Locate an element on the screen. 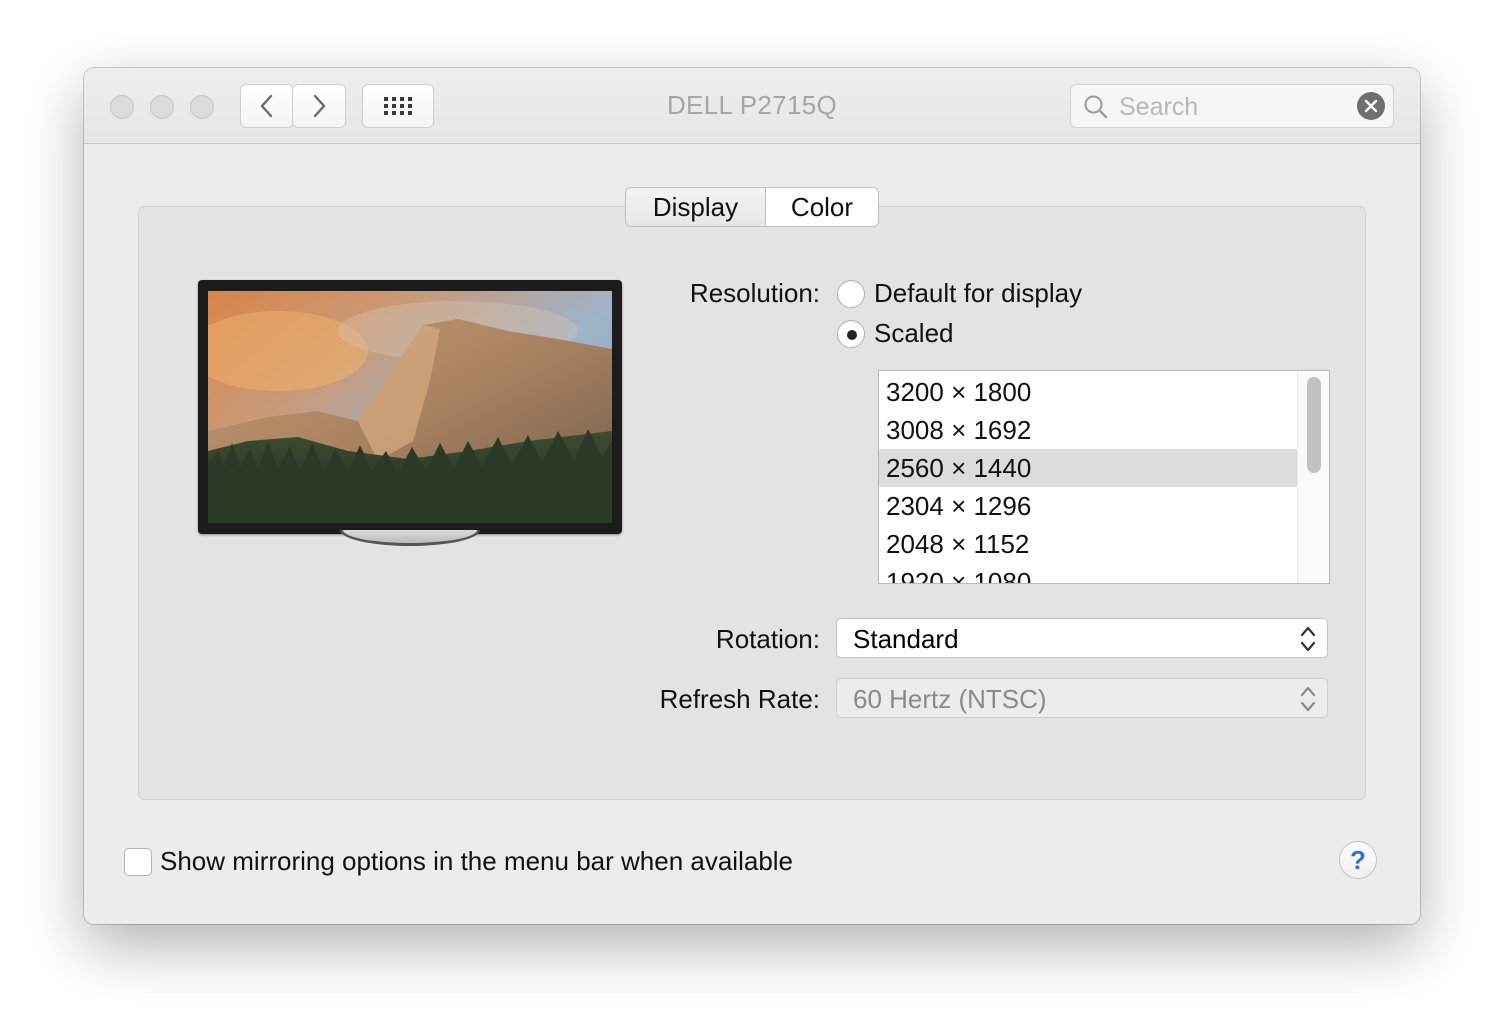 Image resolution: width=1504 pixels, height=1024 pixels. resolution-row: 2048 × 1152 is located at coordinates (1088, 544).